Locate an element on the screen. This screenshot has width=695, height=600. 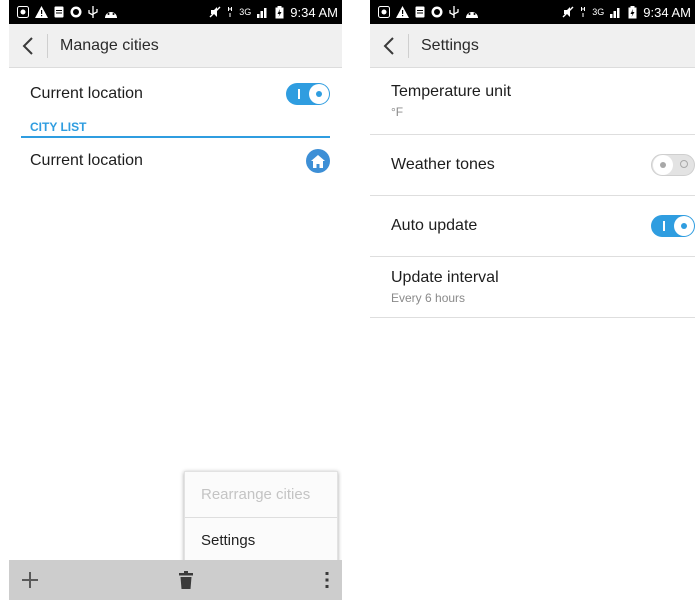
weather-tones-toggle is located at coordinates (673, 165).